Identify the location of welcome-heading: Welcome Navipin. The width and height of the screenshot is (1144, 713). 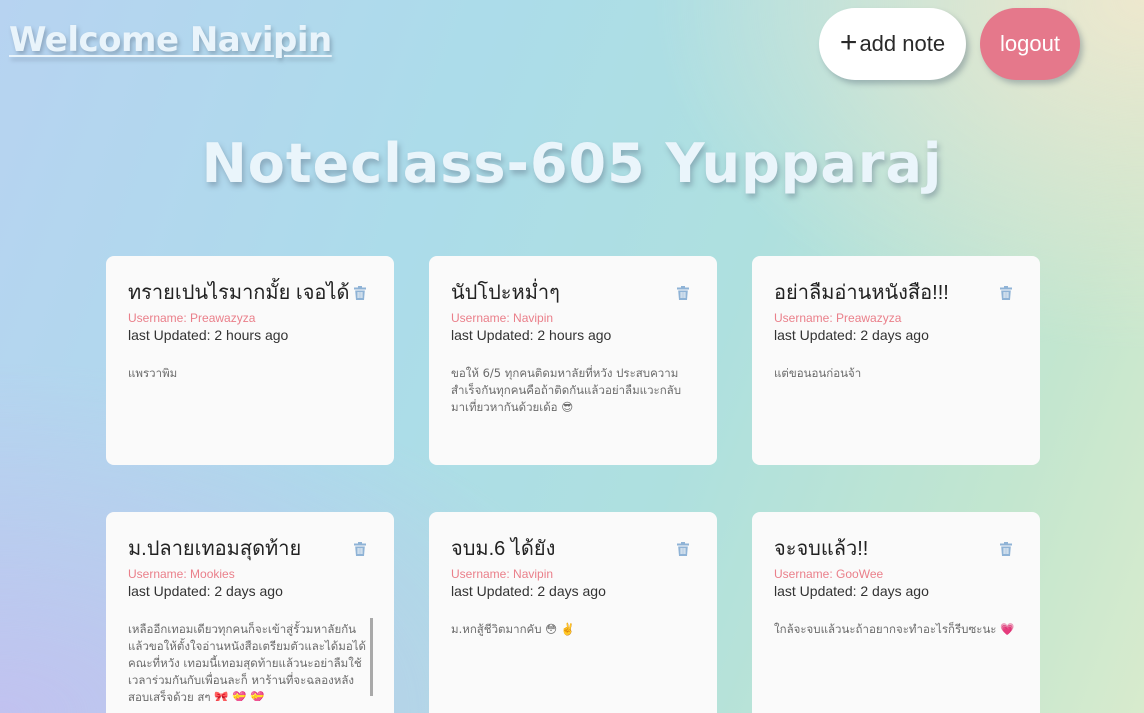
(170, 40).